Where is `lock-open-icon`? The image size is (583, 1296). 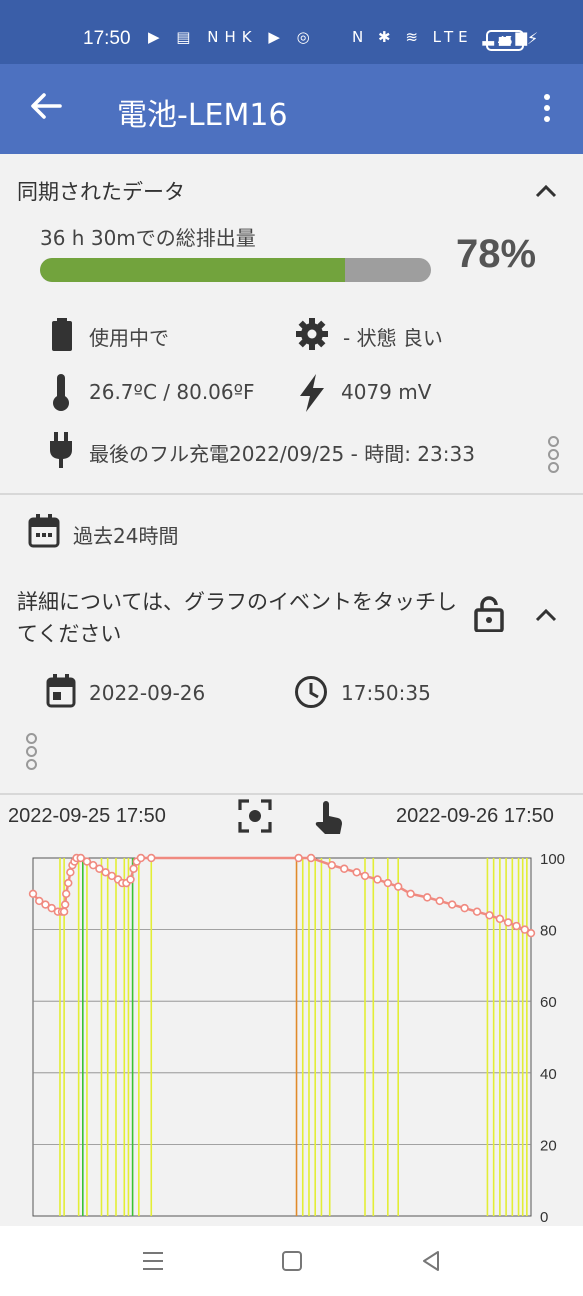 lock-open-icon is located at coordinates (489, 614).